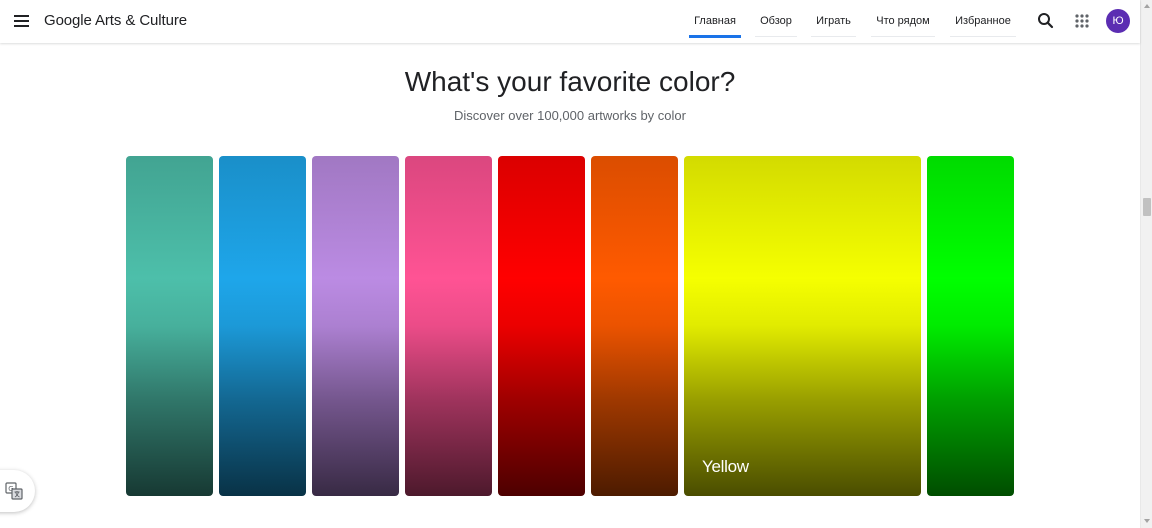 This screenshot has width=1152, height=528. I want to click on nav-tab-label: Главная, so click(715, 21).